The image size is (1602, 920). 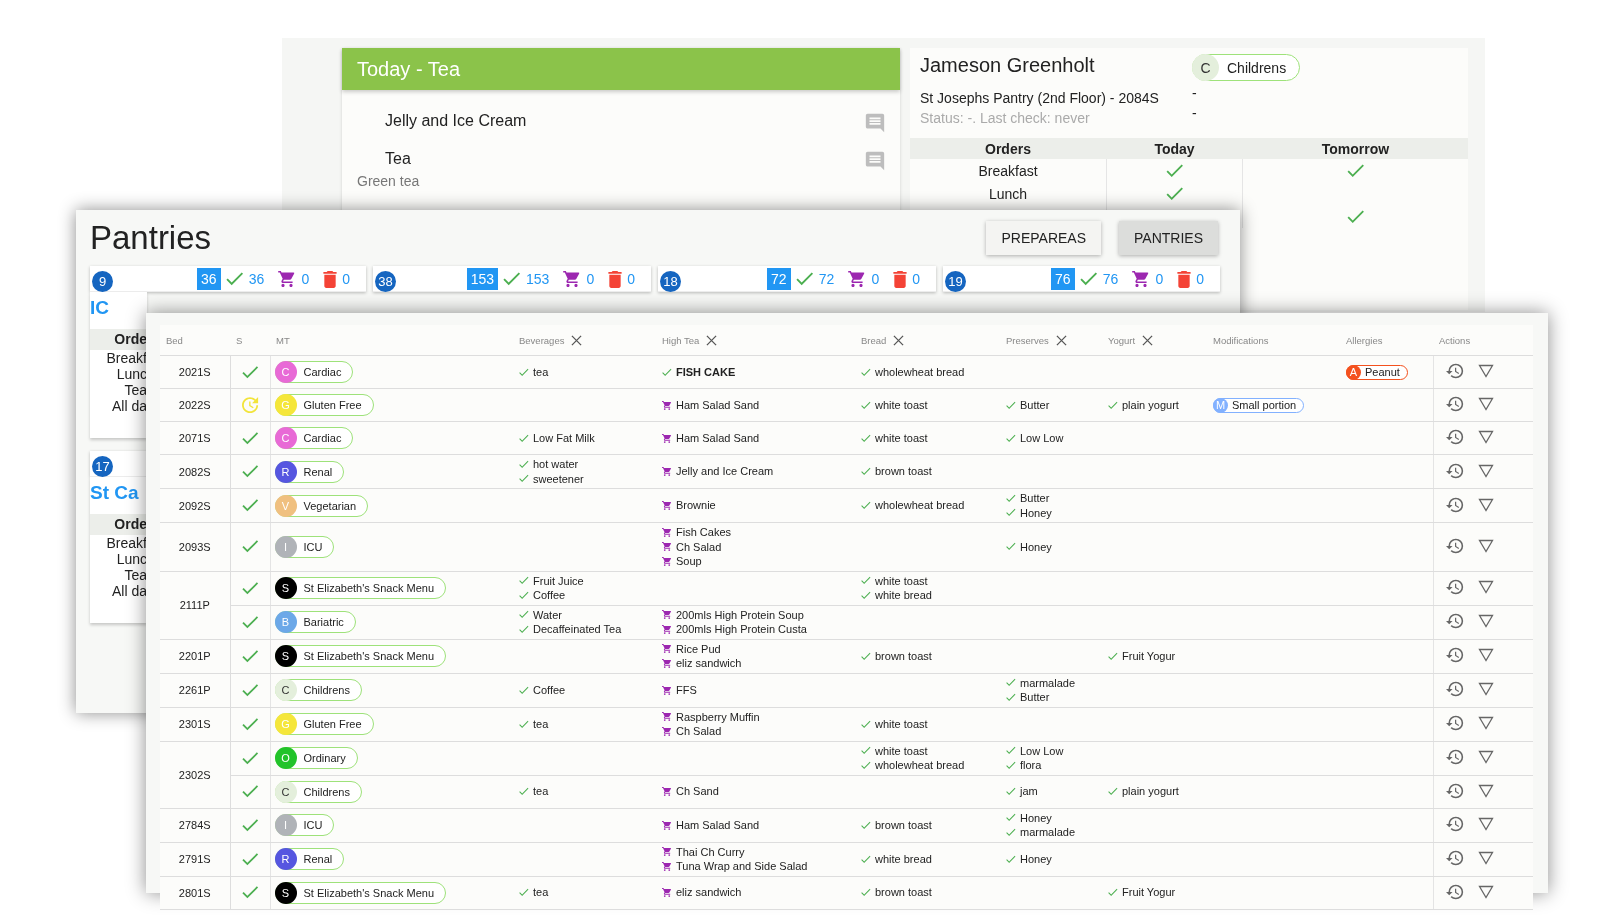 What do you see at coordinates (330, 505) in the screenshot?
I see `diet-label: Vegetarian` at bounding box center [330, 505].